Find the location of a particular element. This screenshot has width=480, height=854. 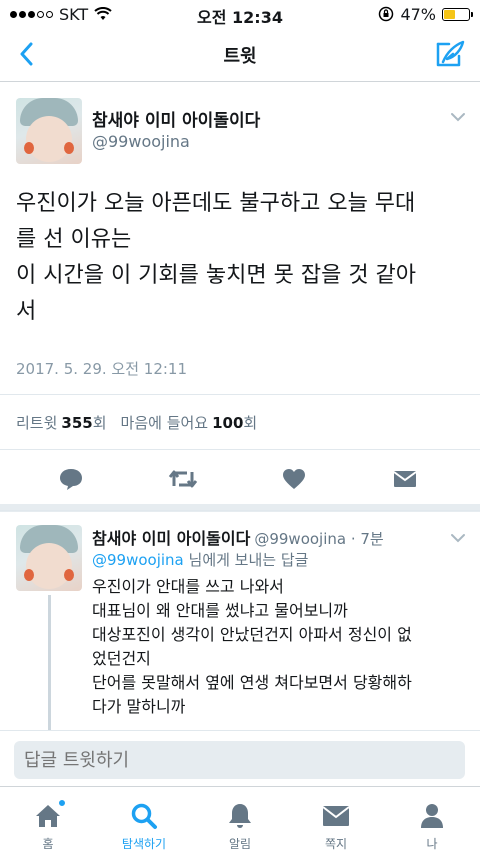

tab-home: 홈 is located at coordinates (48, 820).